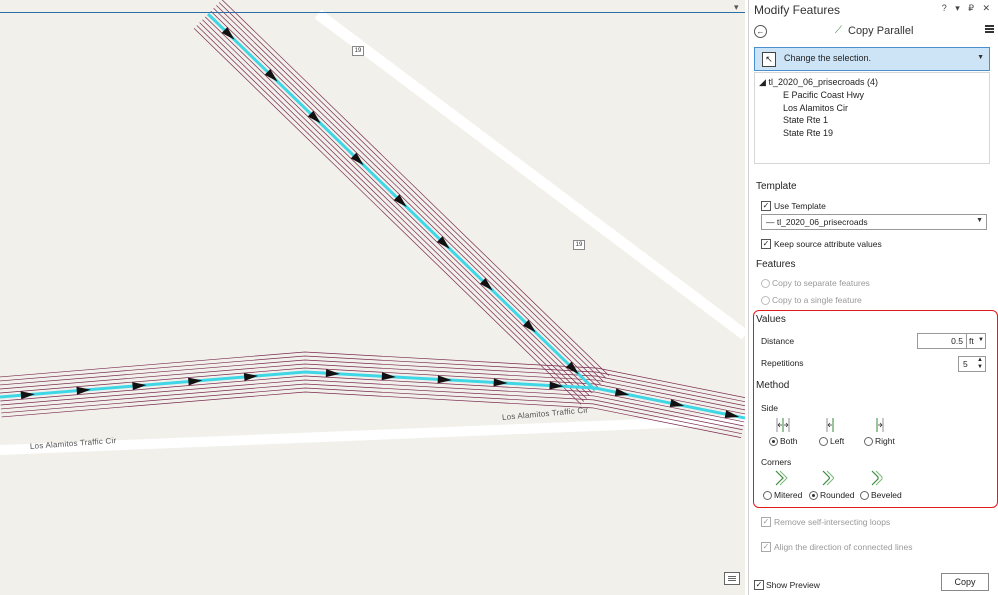  Describe the element at coordinates (875, 409) in the screenshot. I see `highlight-annotation` at that location.